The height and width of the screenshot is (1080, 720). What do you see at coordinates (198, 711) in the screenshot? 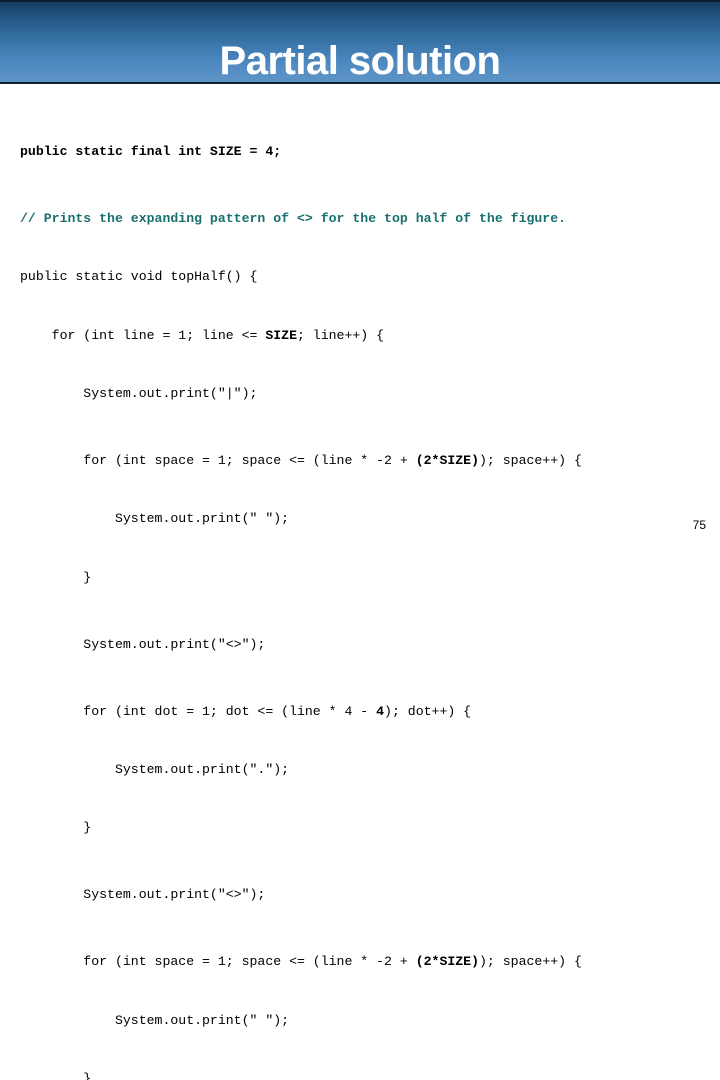
I see `code-token: for (int dot = 1; dot <= (line * 4 -` at bounding box center [198, 711].